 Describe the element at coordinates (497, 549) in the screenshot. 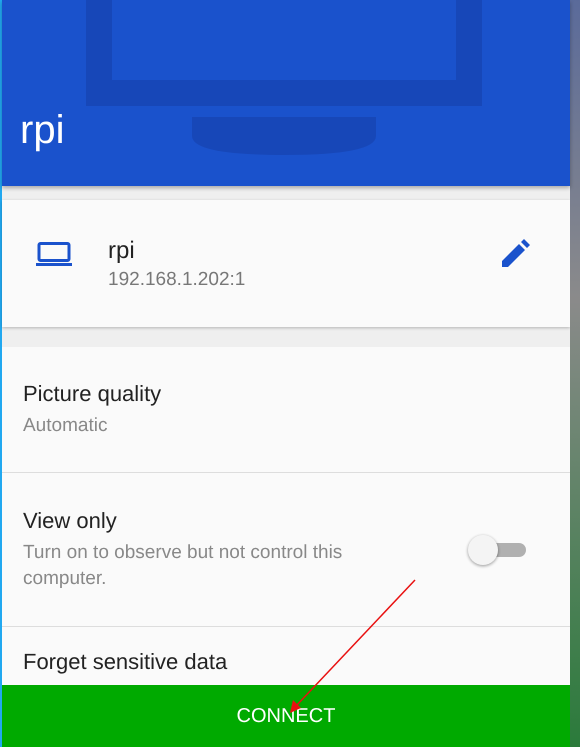

I see `view-only-switch` at that location.